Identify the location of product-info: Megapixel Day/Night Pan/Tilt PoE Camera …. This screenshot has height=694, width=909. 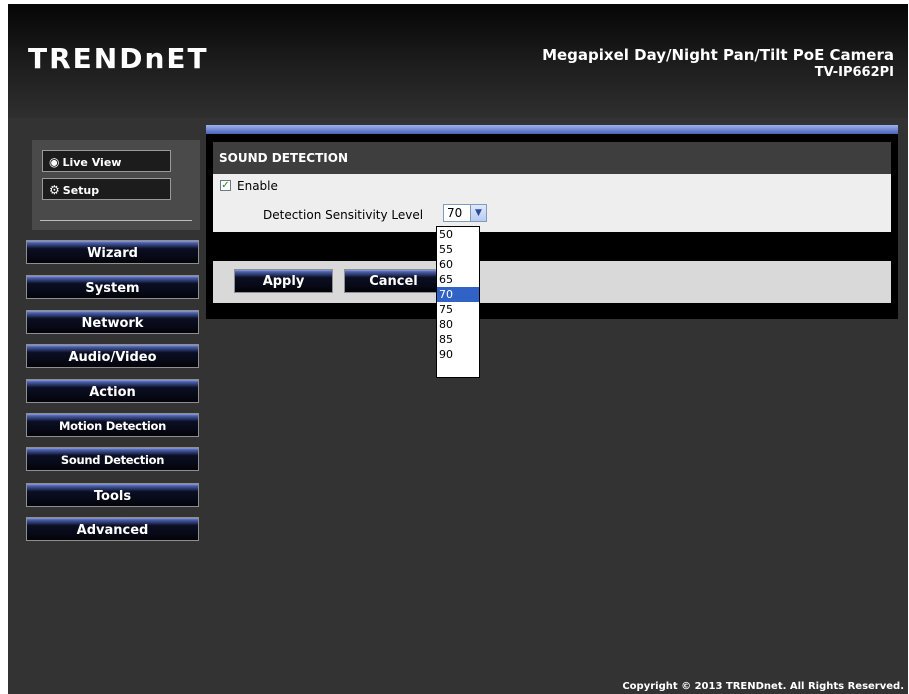
(718, 64).